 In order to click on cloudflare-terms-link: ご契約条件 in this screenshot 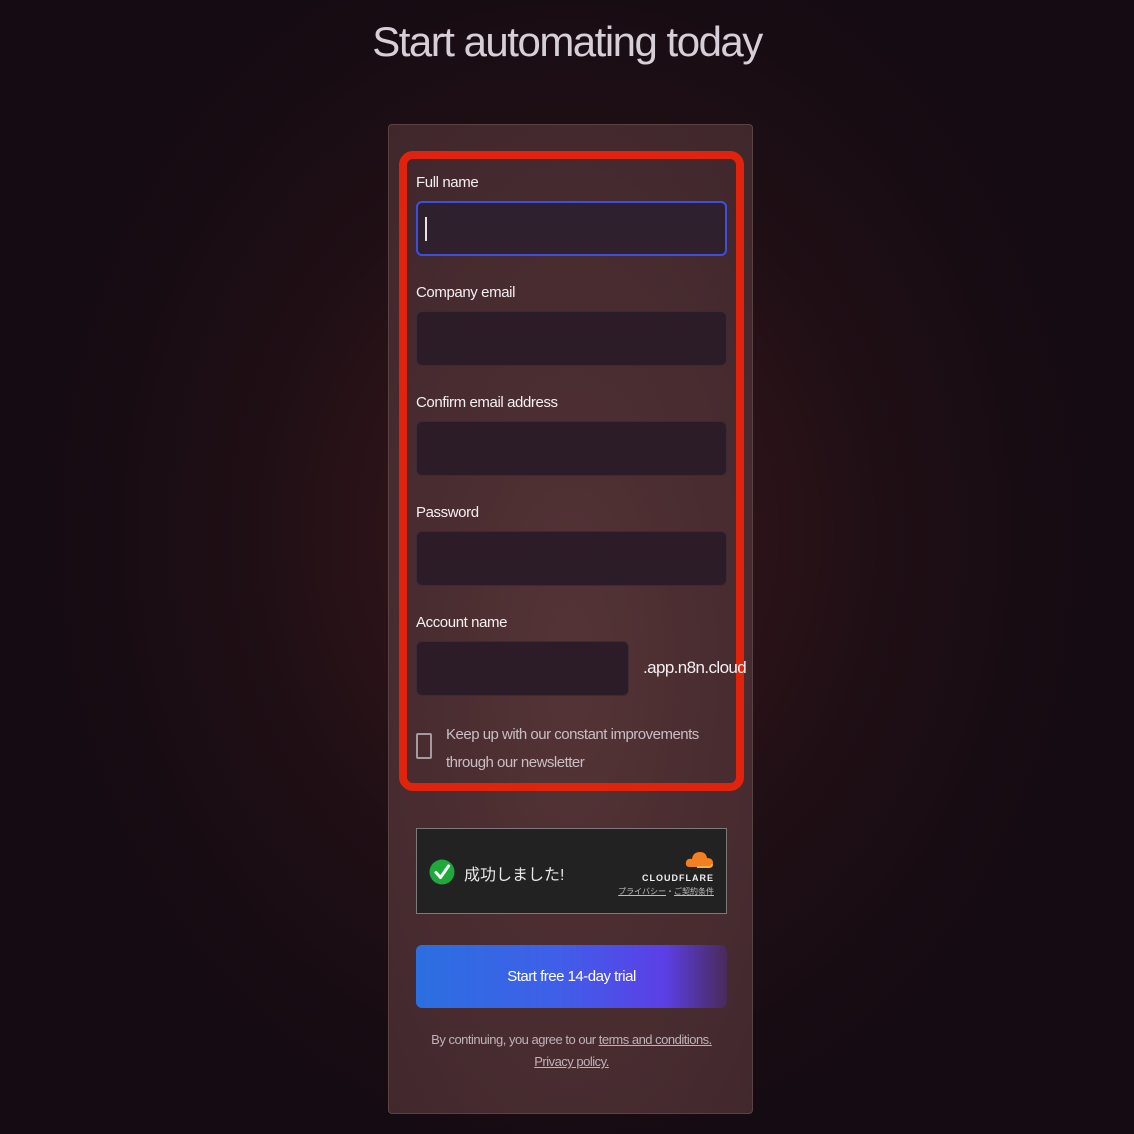, I will do `click(694, 891)`.